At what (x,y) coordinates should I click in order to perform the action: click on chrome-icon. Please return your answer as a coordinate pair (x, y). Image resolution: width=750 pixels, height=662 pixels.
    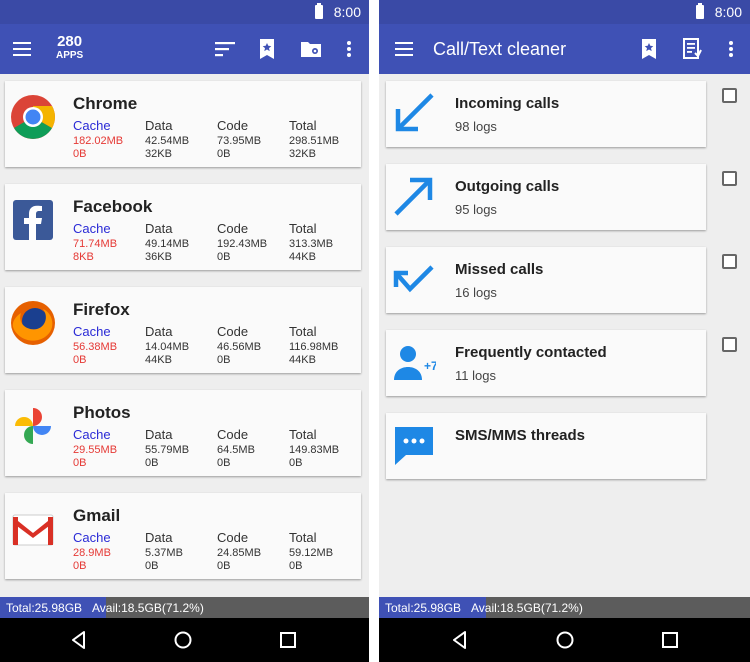
    Looking at the image, I should click on (33, 117).